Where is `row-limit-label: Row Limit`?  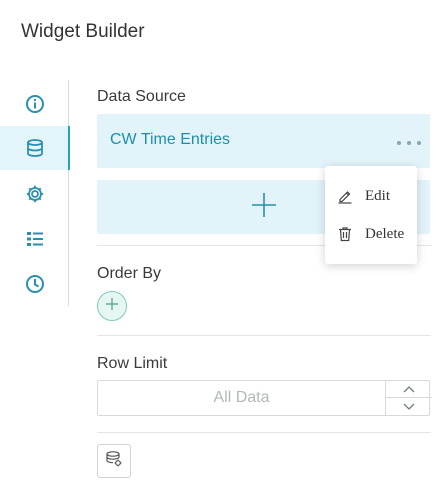 row-limit-label: Row Limit is located at coordinates (132, 363).